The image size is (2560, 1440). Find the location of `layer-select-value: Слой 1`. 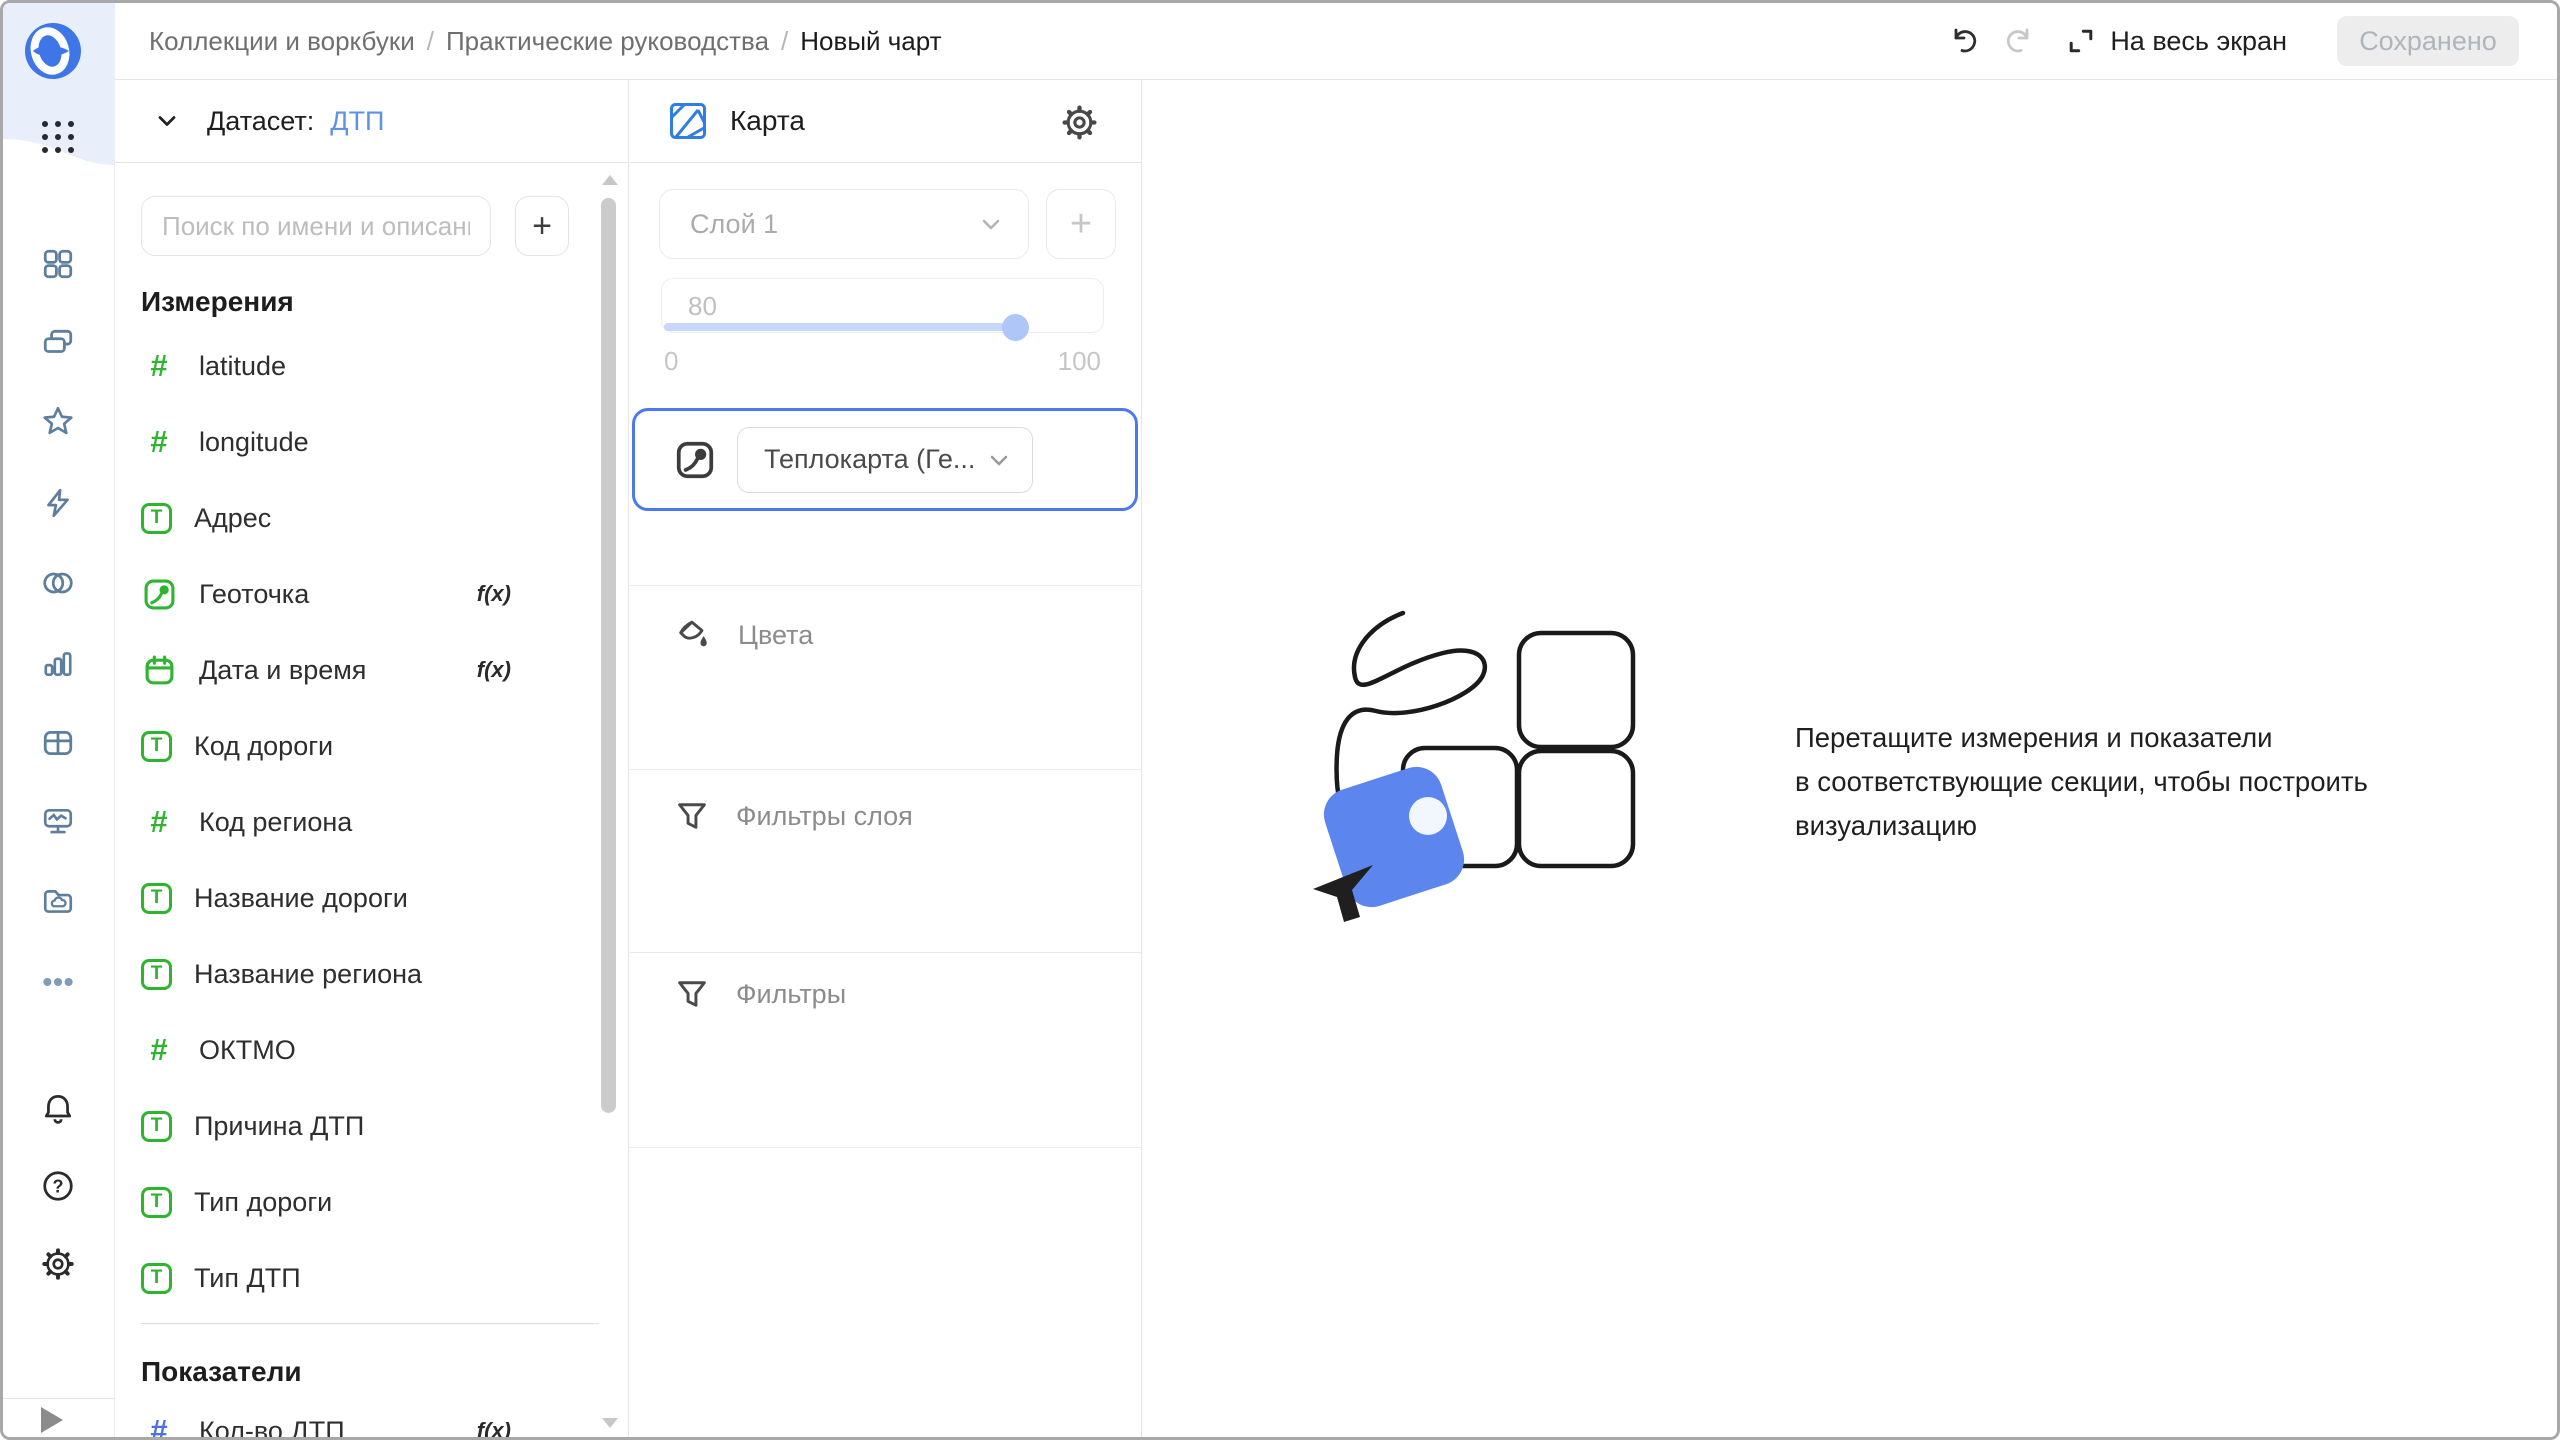

layer-select-value: Слой 1 is located at coordinates (734, 223).